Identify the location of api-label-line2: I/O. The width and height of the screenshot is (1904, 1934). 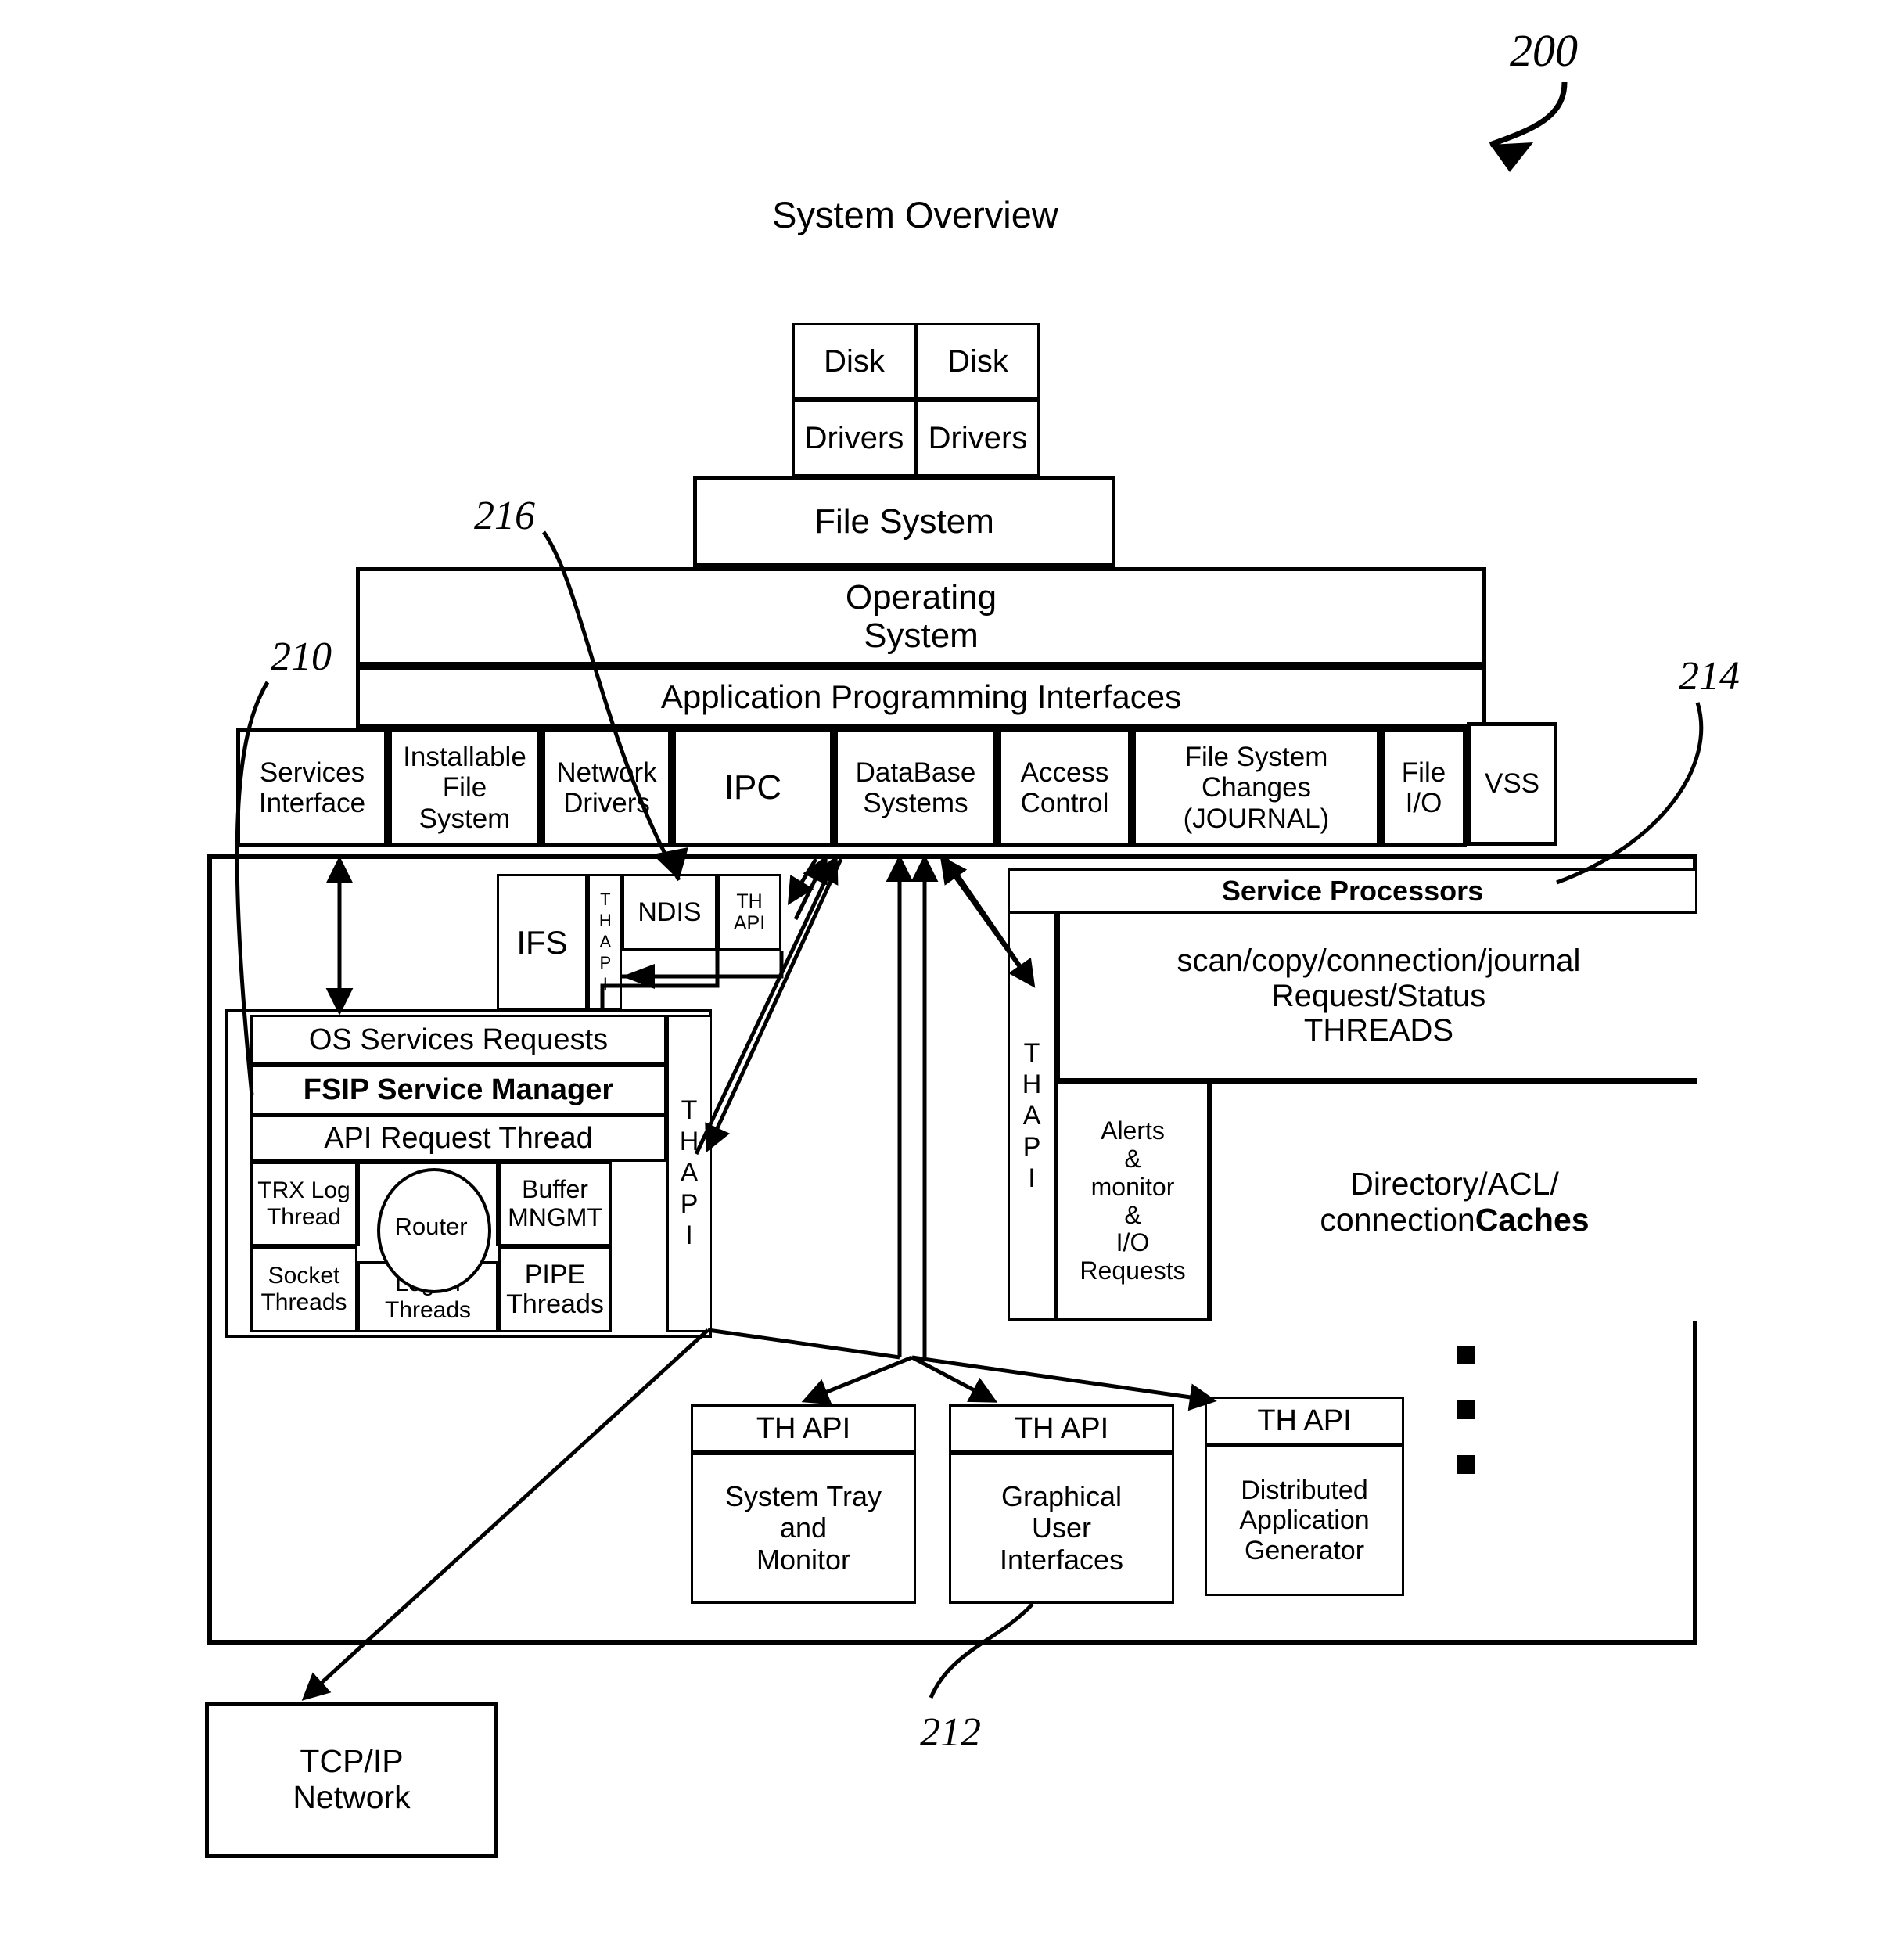
(1423, 803).